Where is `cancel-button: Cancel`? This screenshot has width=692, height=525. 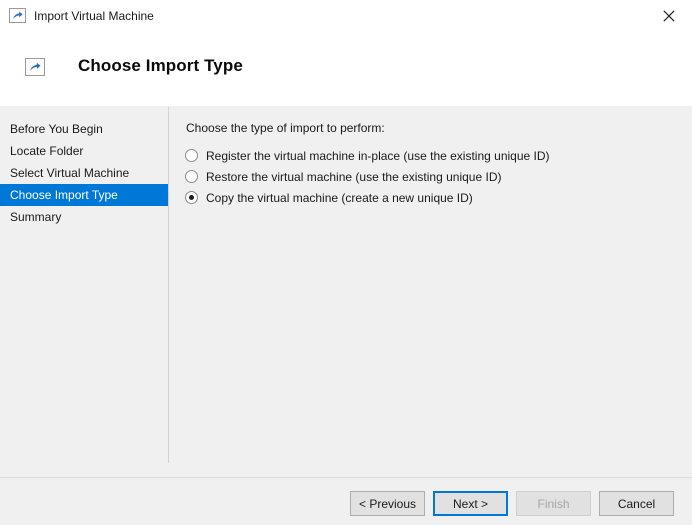 cancel-button: Cancel is located at coordinates (636, 503).